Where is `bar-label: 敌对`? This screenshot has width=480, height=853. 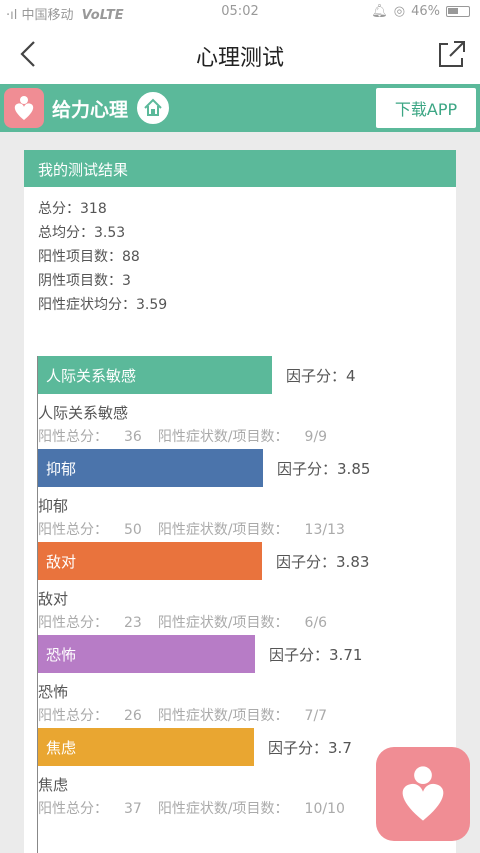 bar-label: 敌对 is located at coordinates (61, 562).